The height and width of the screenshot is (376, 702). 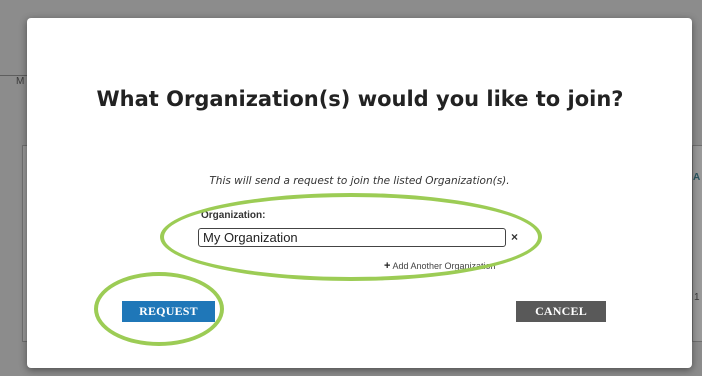 I want to click on request-button: REQUEST, so click(x=168, y=311).